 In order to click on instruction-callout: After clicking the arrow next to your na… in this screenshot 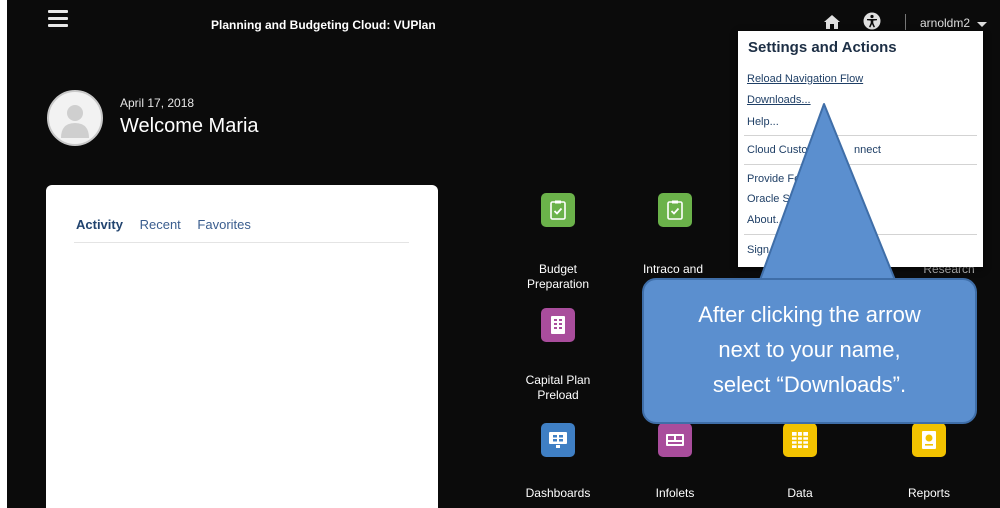, I will do `click(809, 351)`.